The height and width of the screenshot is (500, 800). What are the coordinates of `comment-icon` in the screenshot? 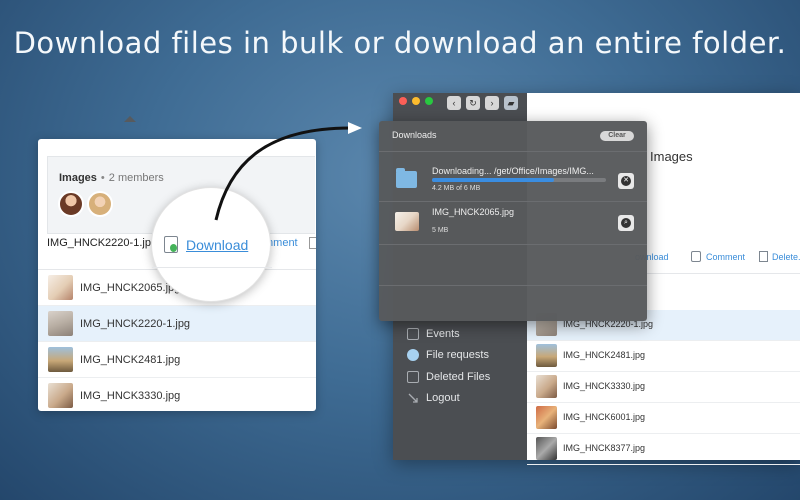 It's located at (696, 256).